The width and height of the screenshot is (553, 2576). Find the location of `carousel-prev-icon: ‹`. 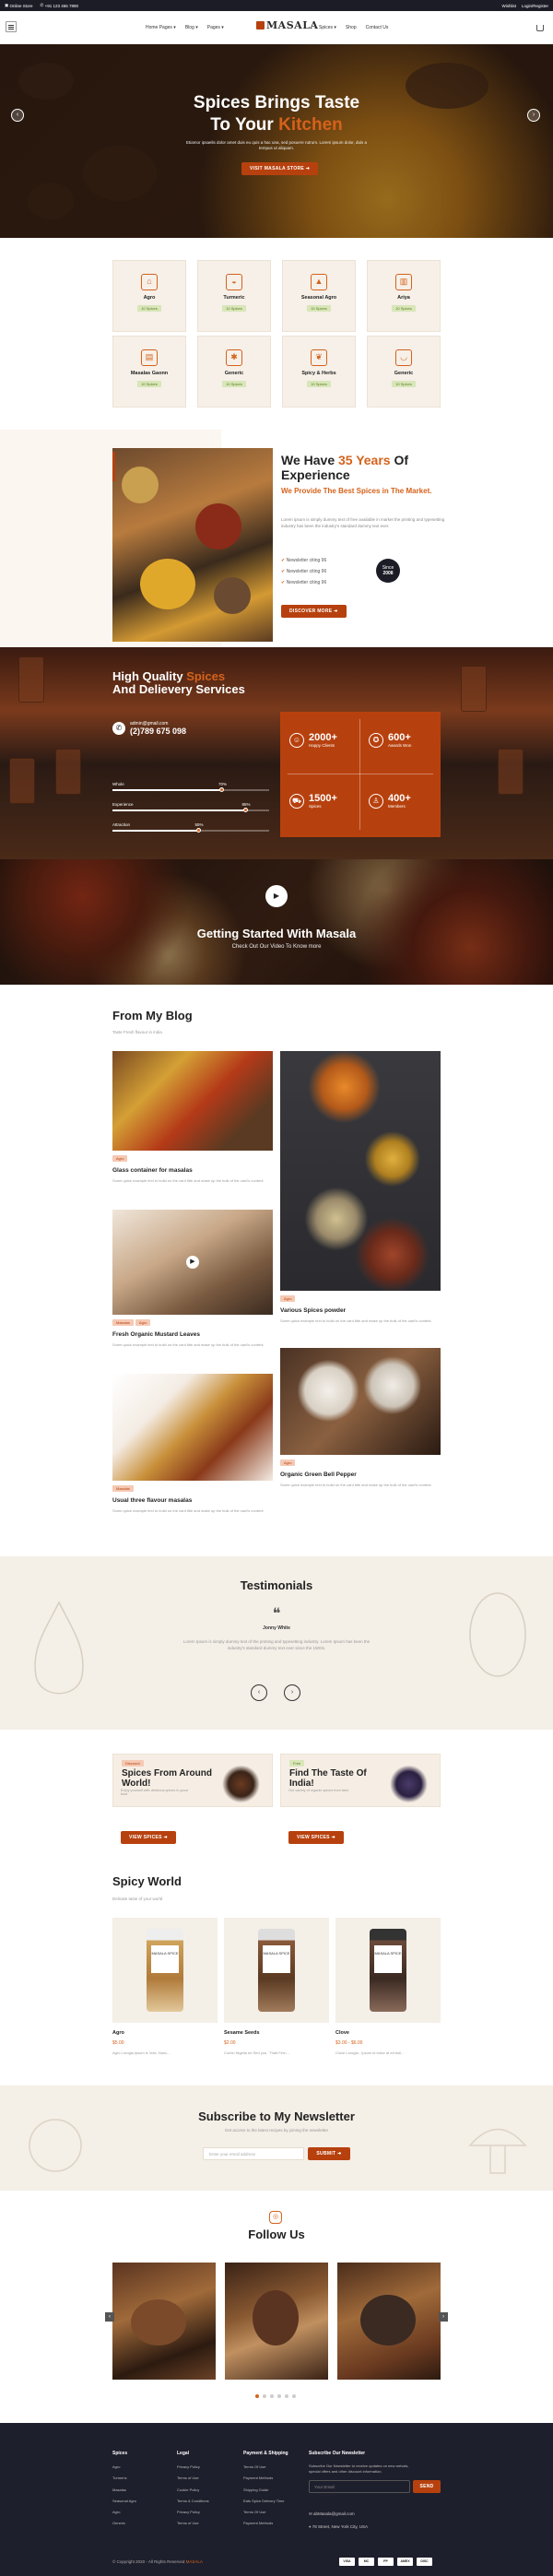

carousel-prev-icon: ‹ is located at coordinates (109, 2317).